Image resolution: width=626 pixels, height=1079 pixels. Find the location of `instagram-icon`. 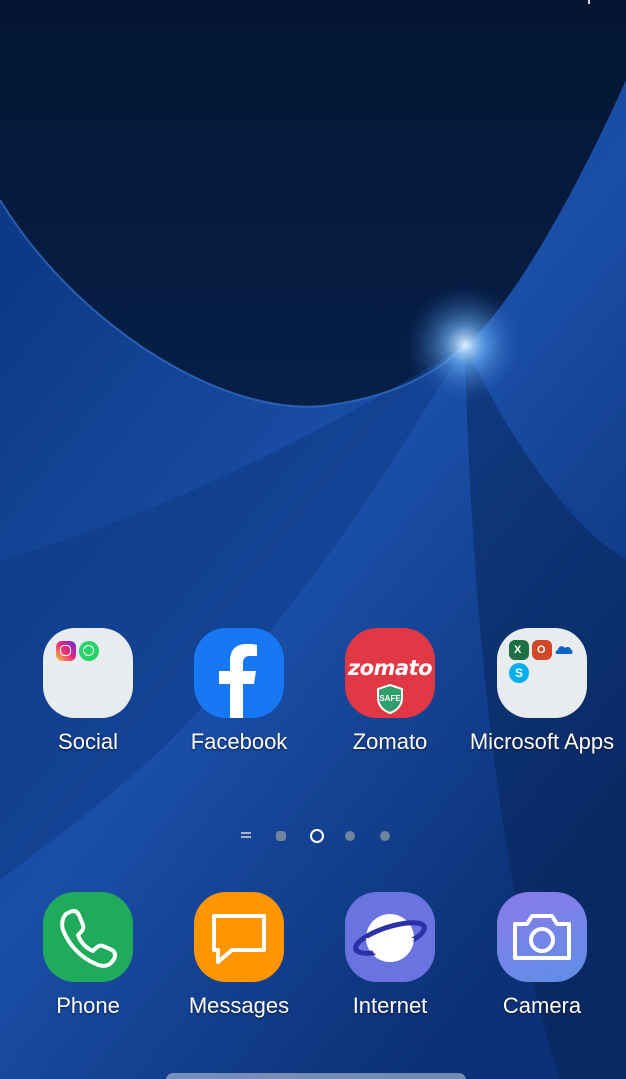

instagram-icon is located at coordinates (66, 651).